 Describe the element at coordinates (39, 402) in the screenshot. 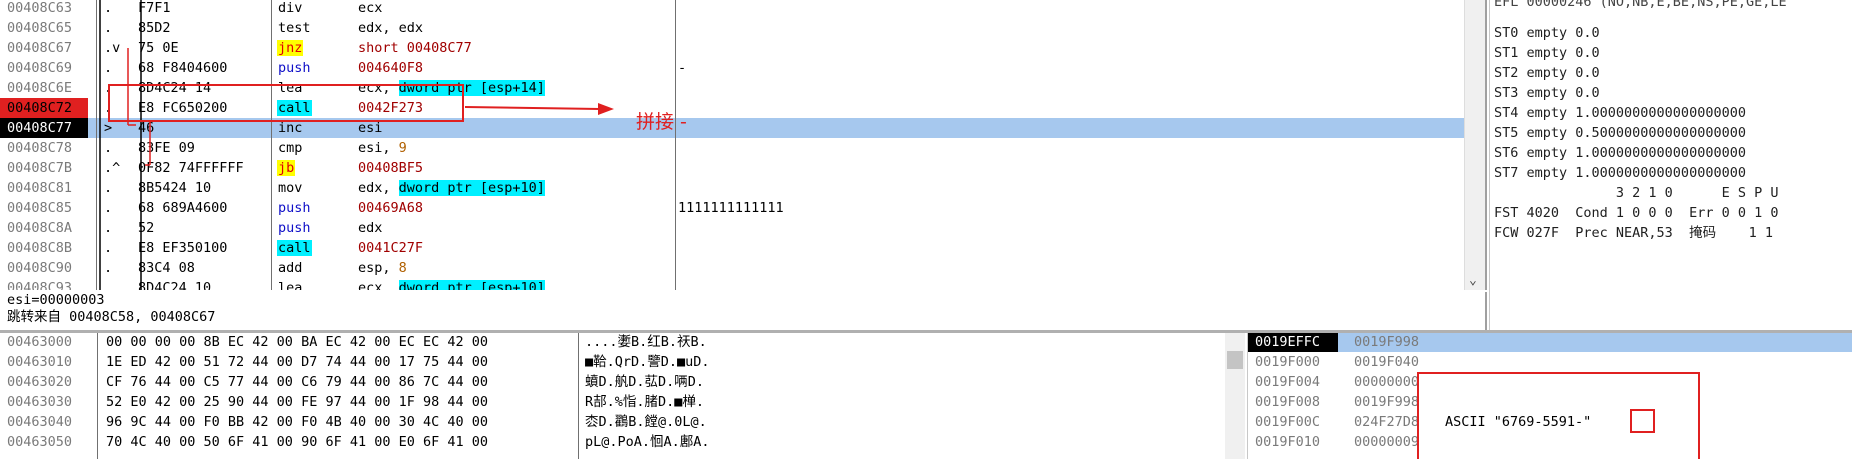

I see `dump-address: 00463030` at that location.